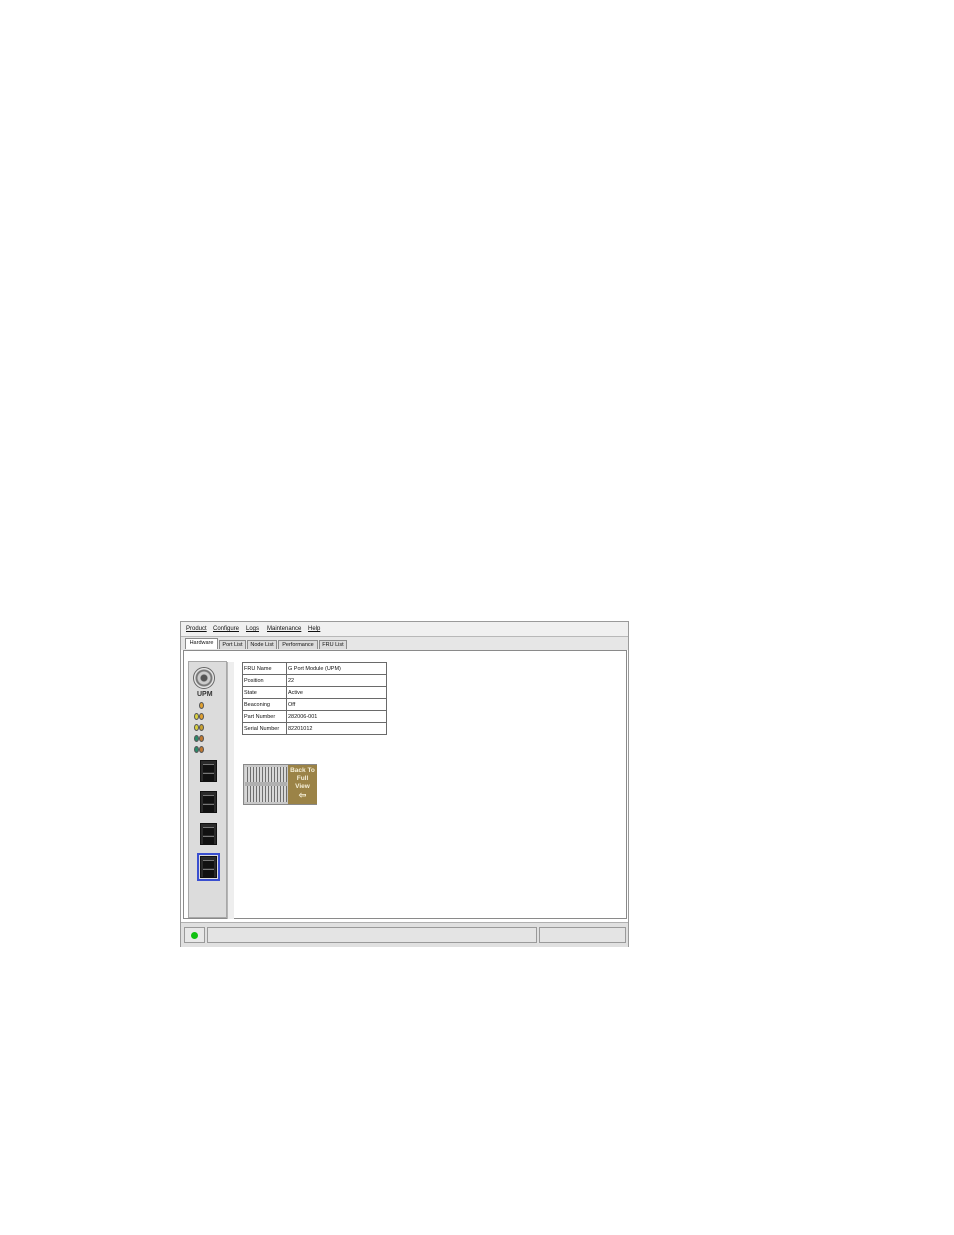 This screenshot has height=1235, width=954. I want to click on table-row: Serial Number 82201012, so click(314, 728).